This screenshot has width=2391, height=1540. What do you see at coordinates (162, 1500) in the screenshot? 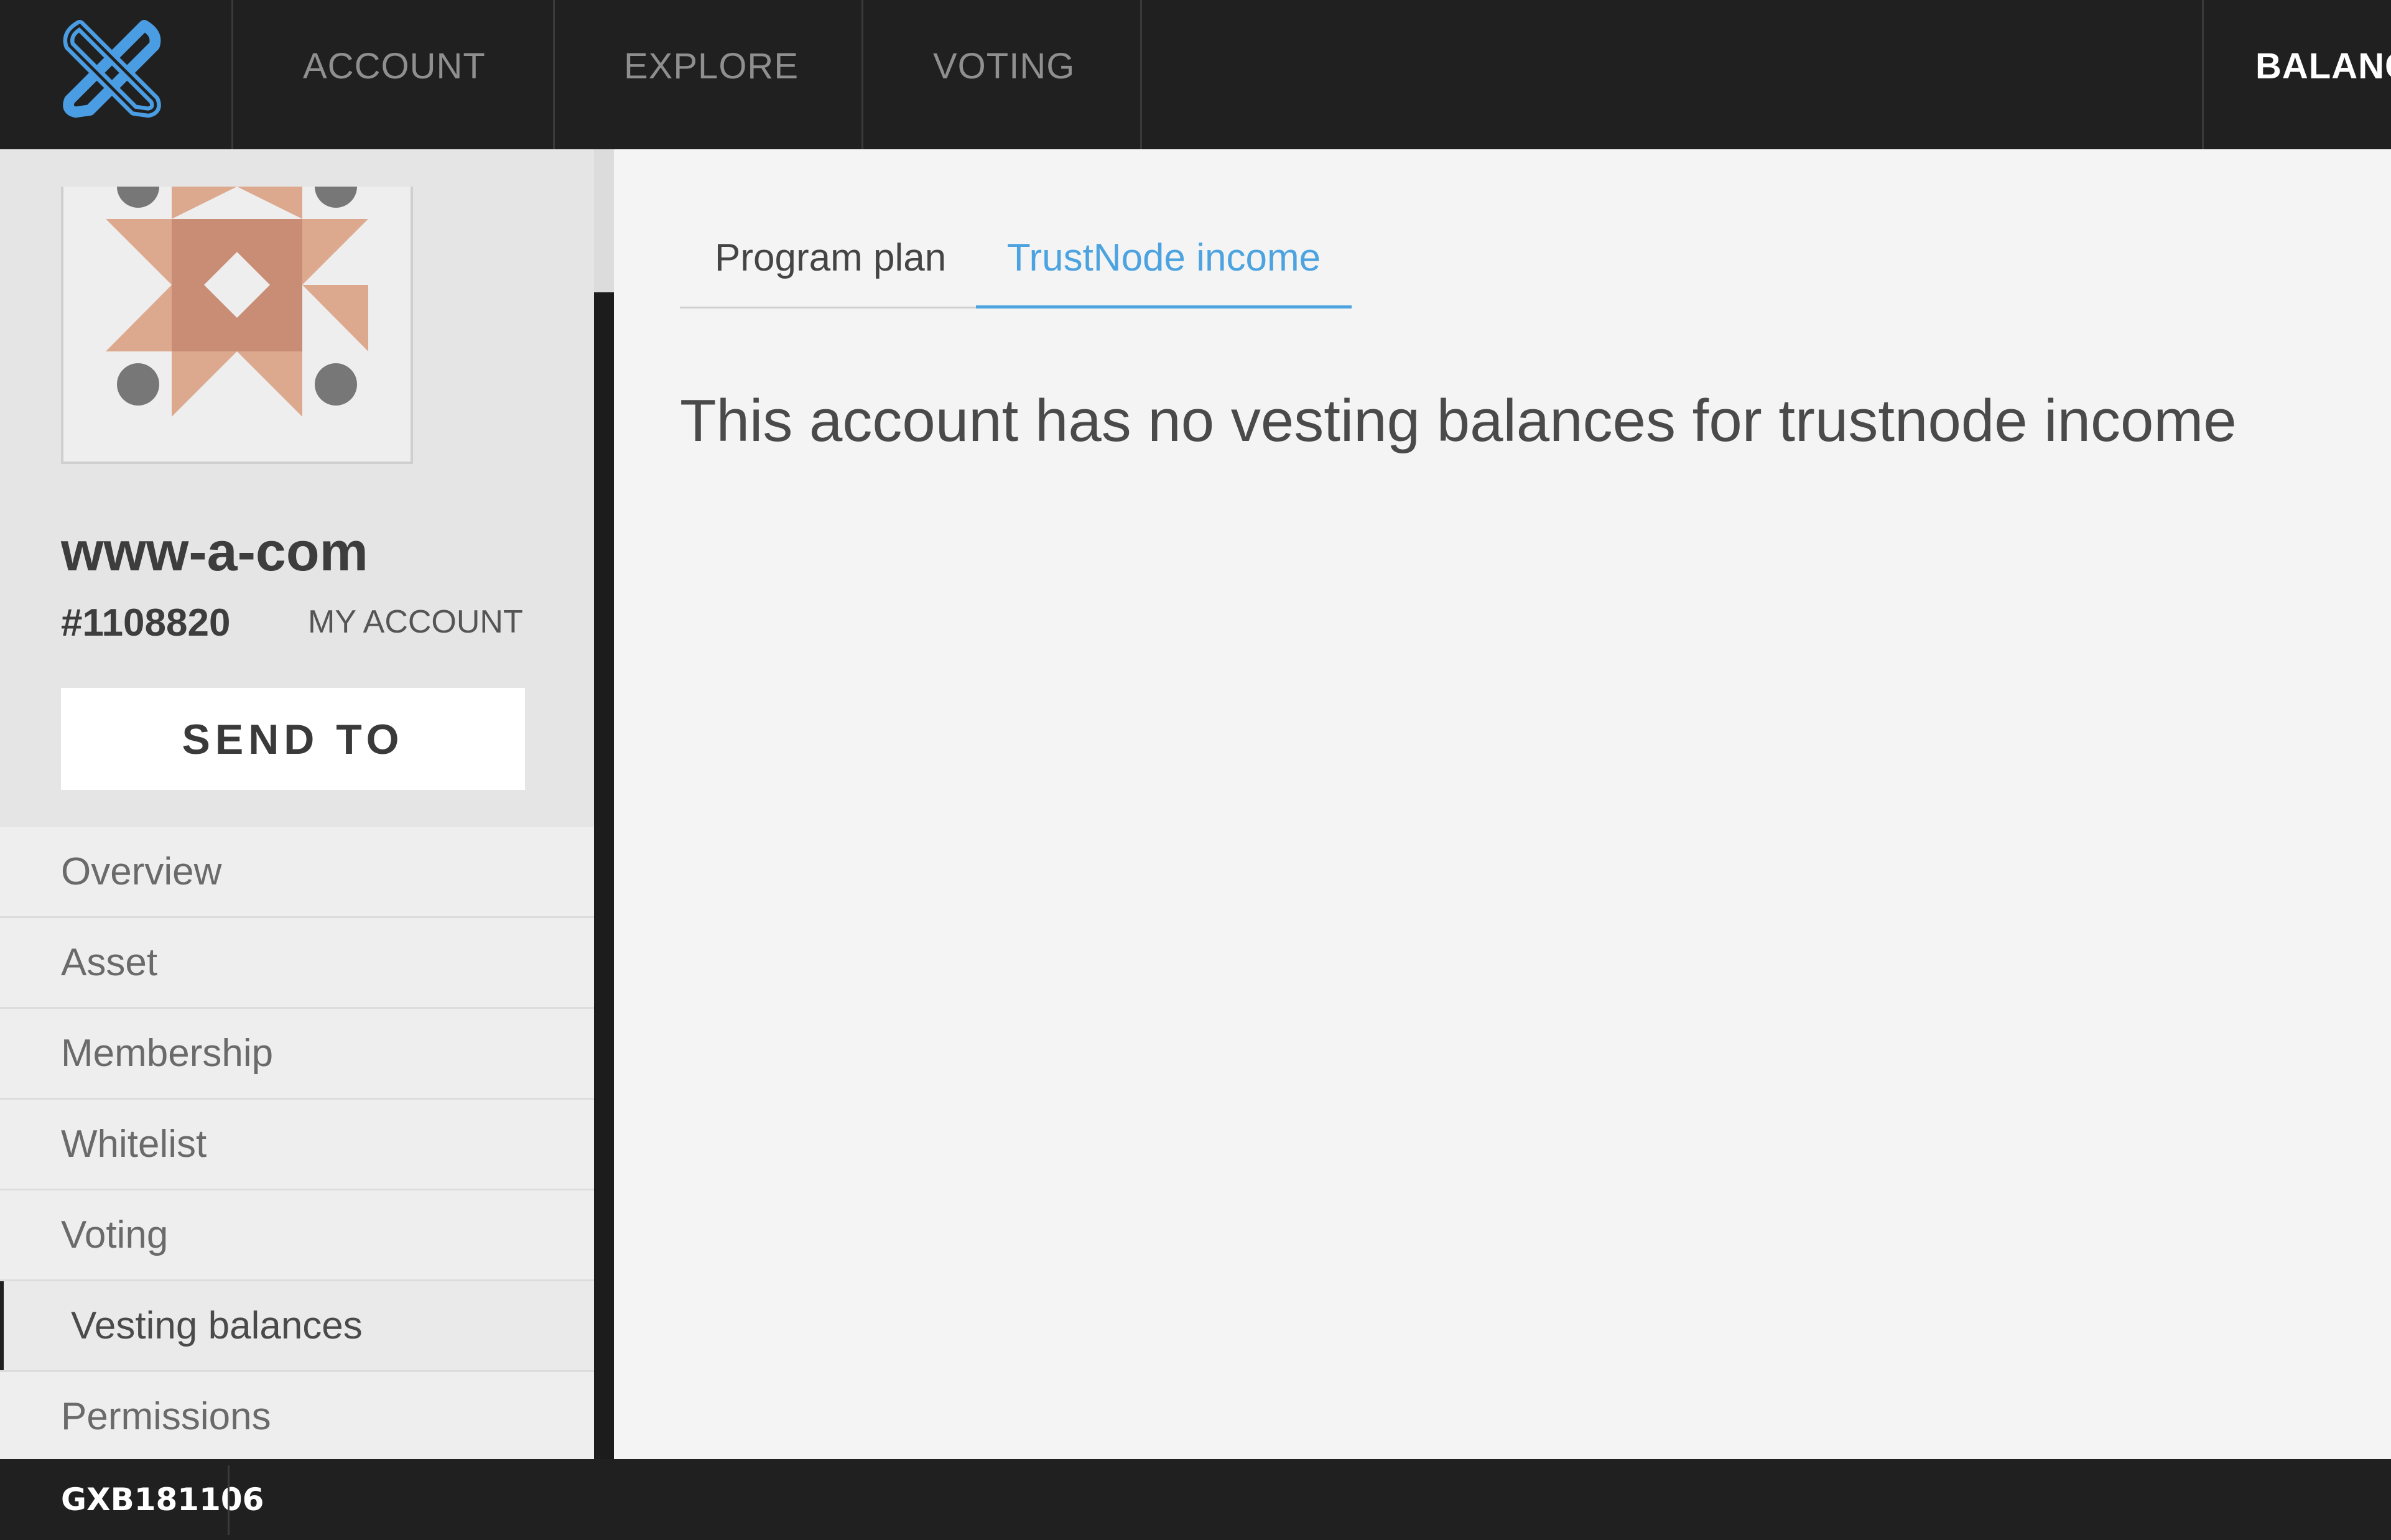
I see `version-label: GXB181106` at bounding box center [162, 1500].